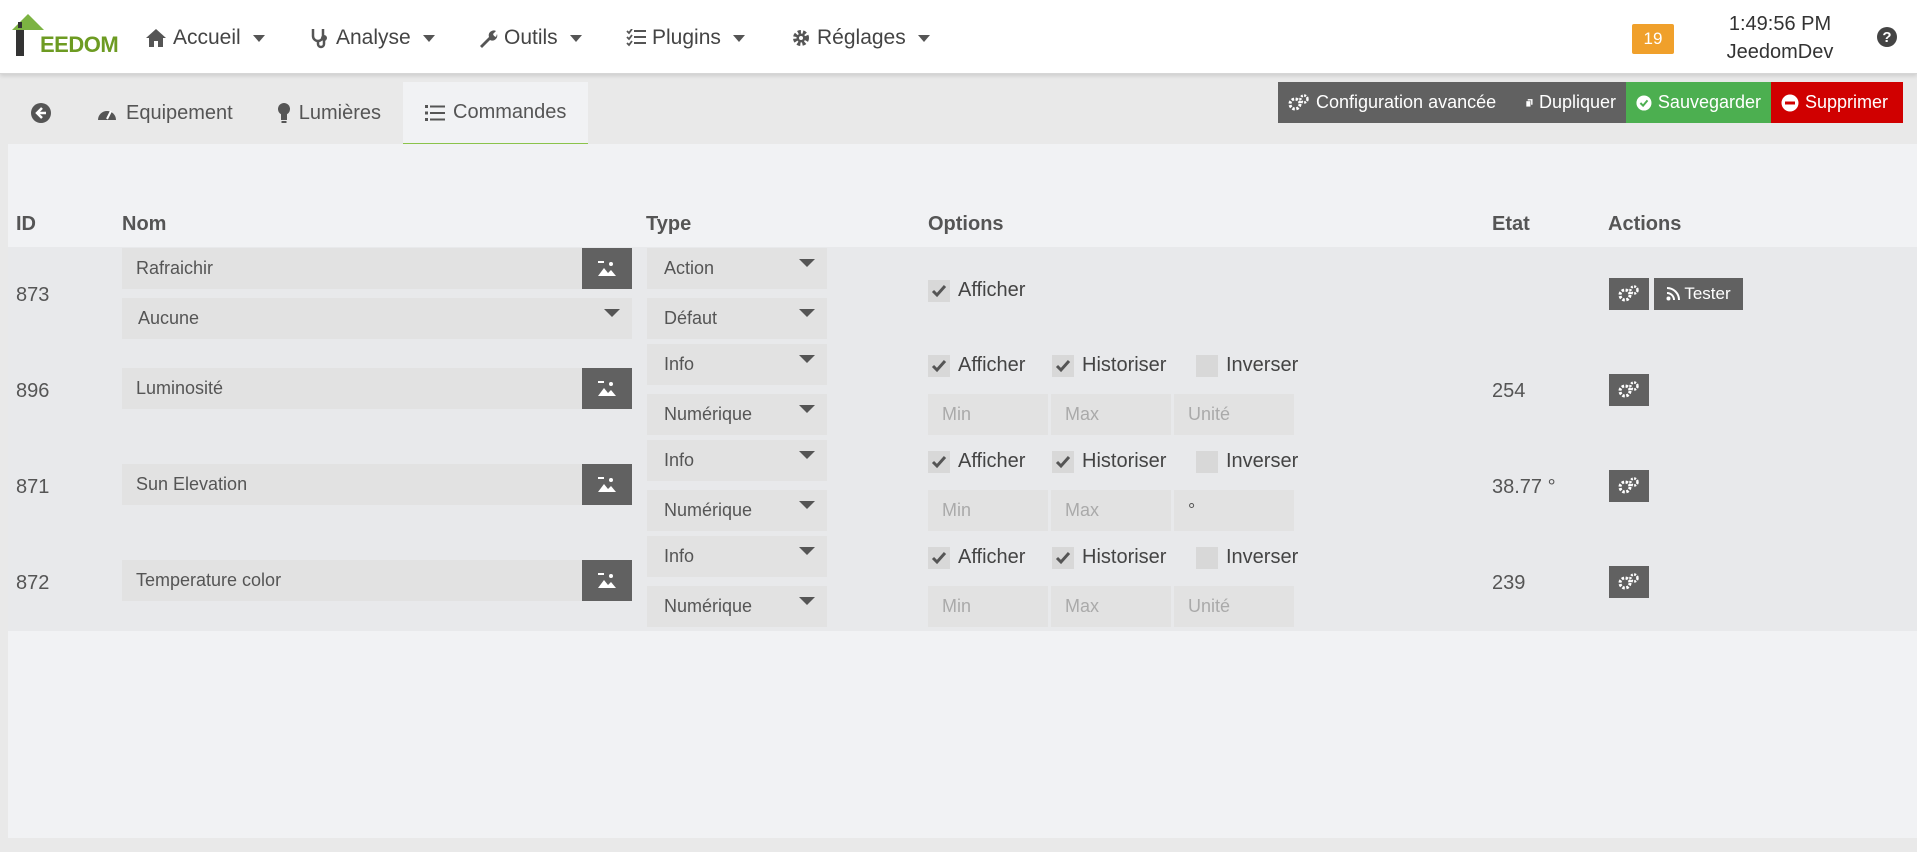 Image resolution: width=1917 pixels, height=852 pixels. Describe the element at coordinates (63, 34) in the screenshot. I see `jeedom-logo: EEDOM` at that location.